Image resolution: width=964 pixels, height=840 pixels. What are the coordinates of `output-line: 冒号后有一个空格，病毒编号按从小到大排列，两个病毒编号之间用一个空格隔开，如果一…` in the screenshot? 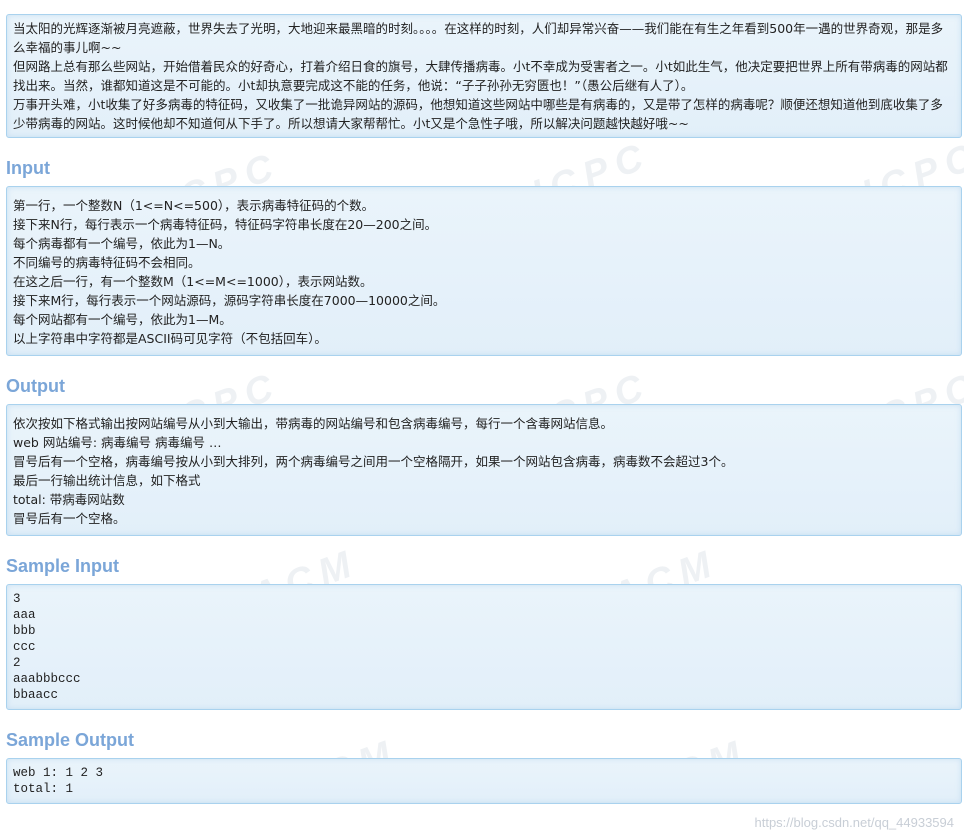 It's located at (373, 461).